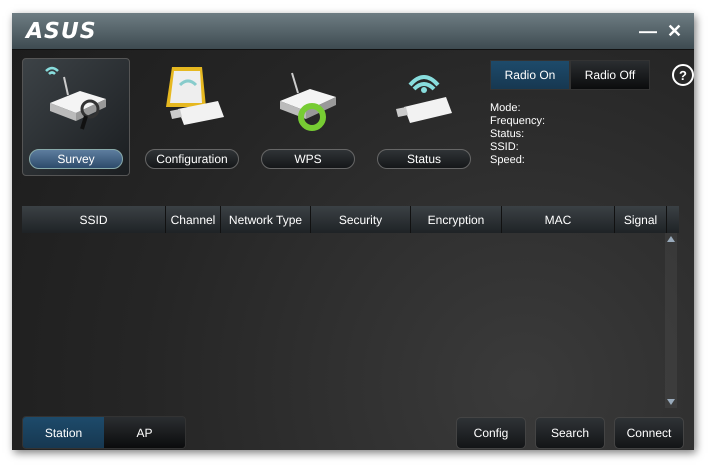 The height and width of the screenshot is (470, 713). What do you see at coordinates (192, 117) in the screenshot?
I see `tool-tile: Configuration` at bounding box center [192, 117].